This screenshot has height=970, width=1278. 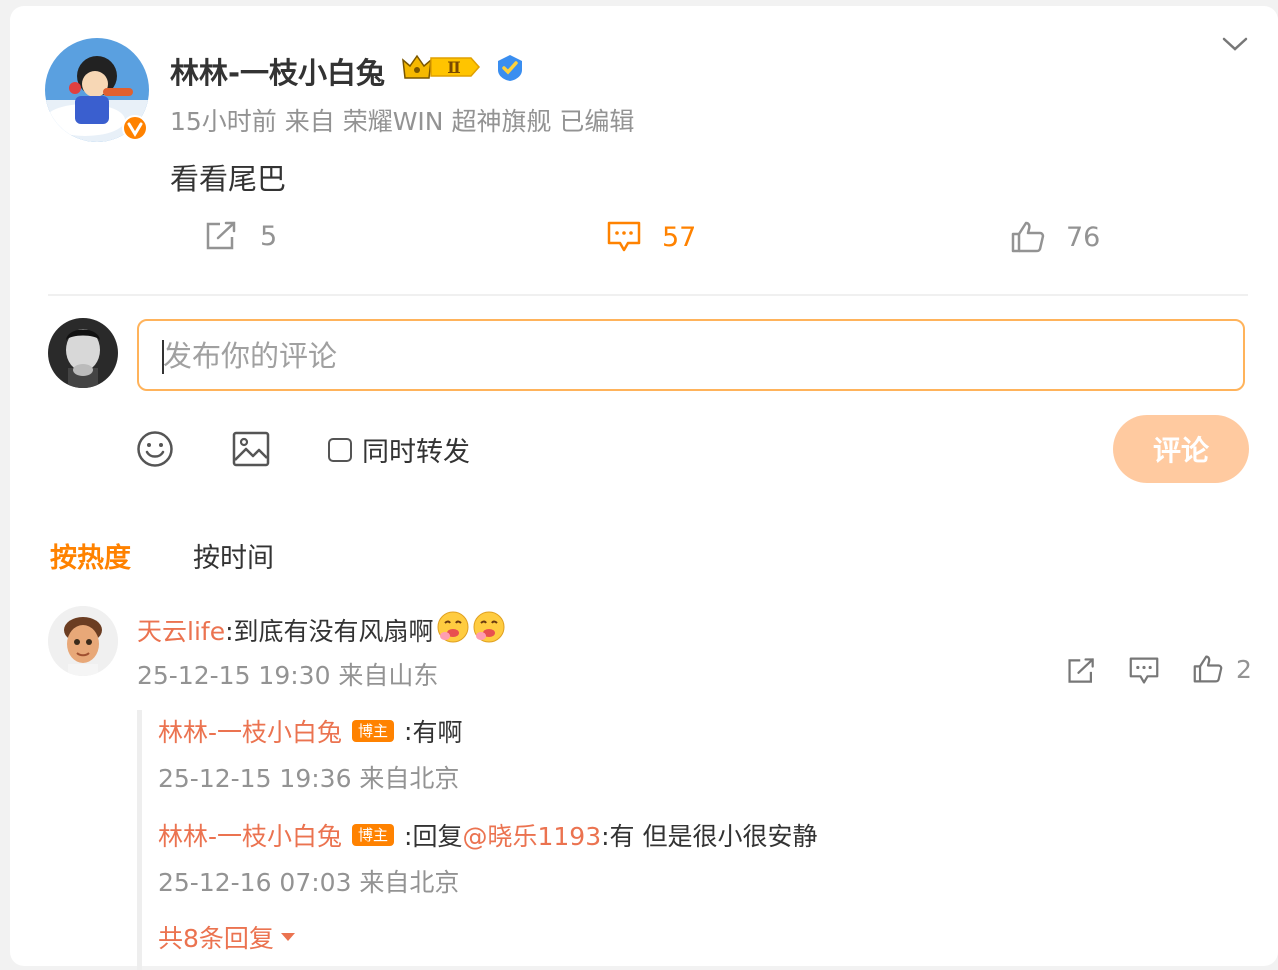 What do you see at coordinates (221, 235) in the screenshot?
I see `repost-icon` at bounding box center [221, 235].